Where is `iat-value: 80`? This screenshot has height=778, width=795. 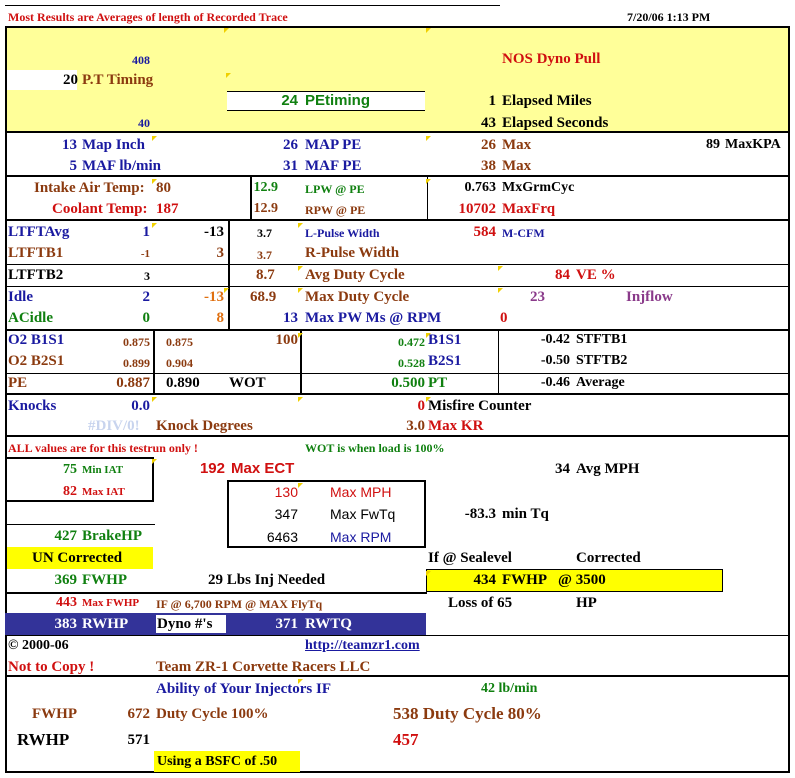
iat-value: 80 is located at coordinates (163, 188).